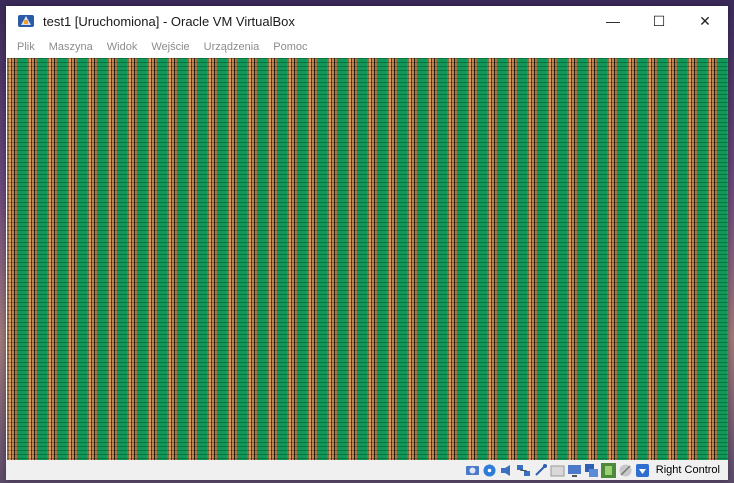 Image resolution: width=734 pixels, height=483 pixels. I want to click on menu-pomoc: Pomoc, so click(290, 47).